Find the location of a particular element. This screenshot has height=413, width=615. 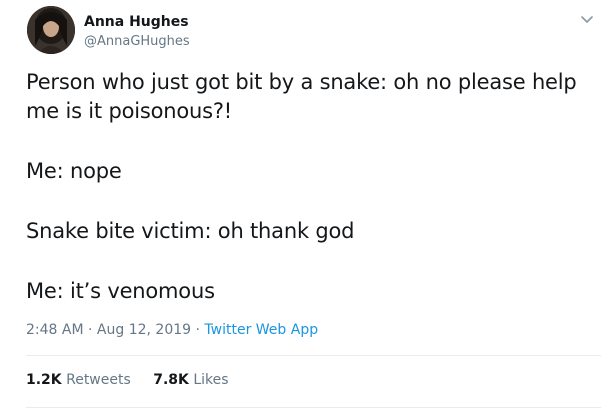

tweet-date: Aug 12, 2019 is located at coordinates (144, 330).